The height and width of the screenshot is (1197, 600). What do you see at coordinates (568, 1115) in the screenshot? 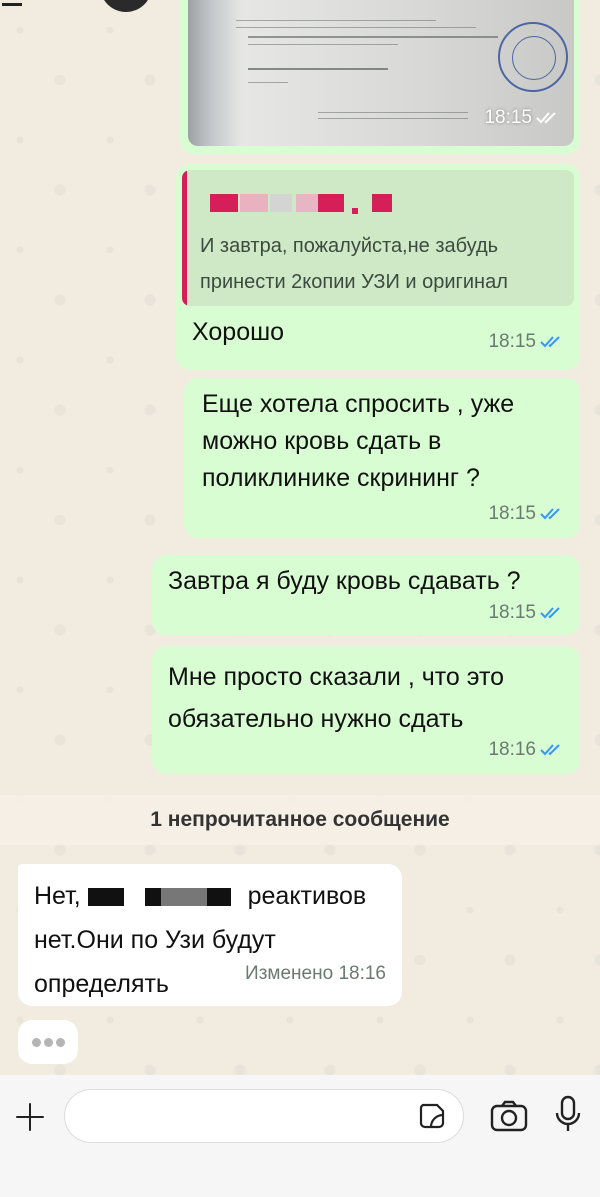
I see `mic-icon` at bounding box center [568, 1115].